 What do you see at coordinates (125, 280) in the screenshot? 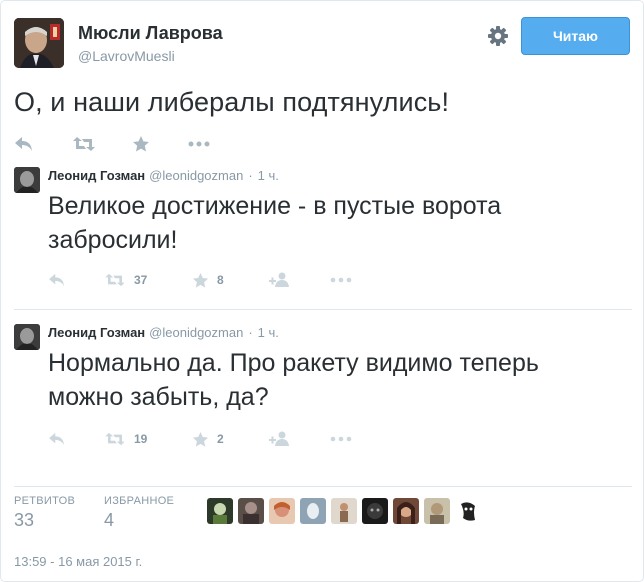
I see `retweet-icon: 37` at bounding box center [125, 280].